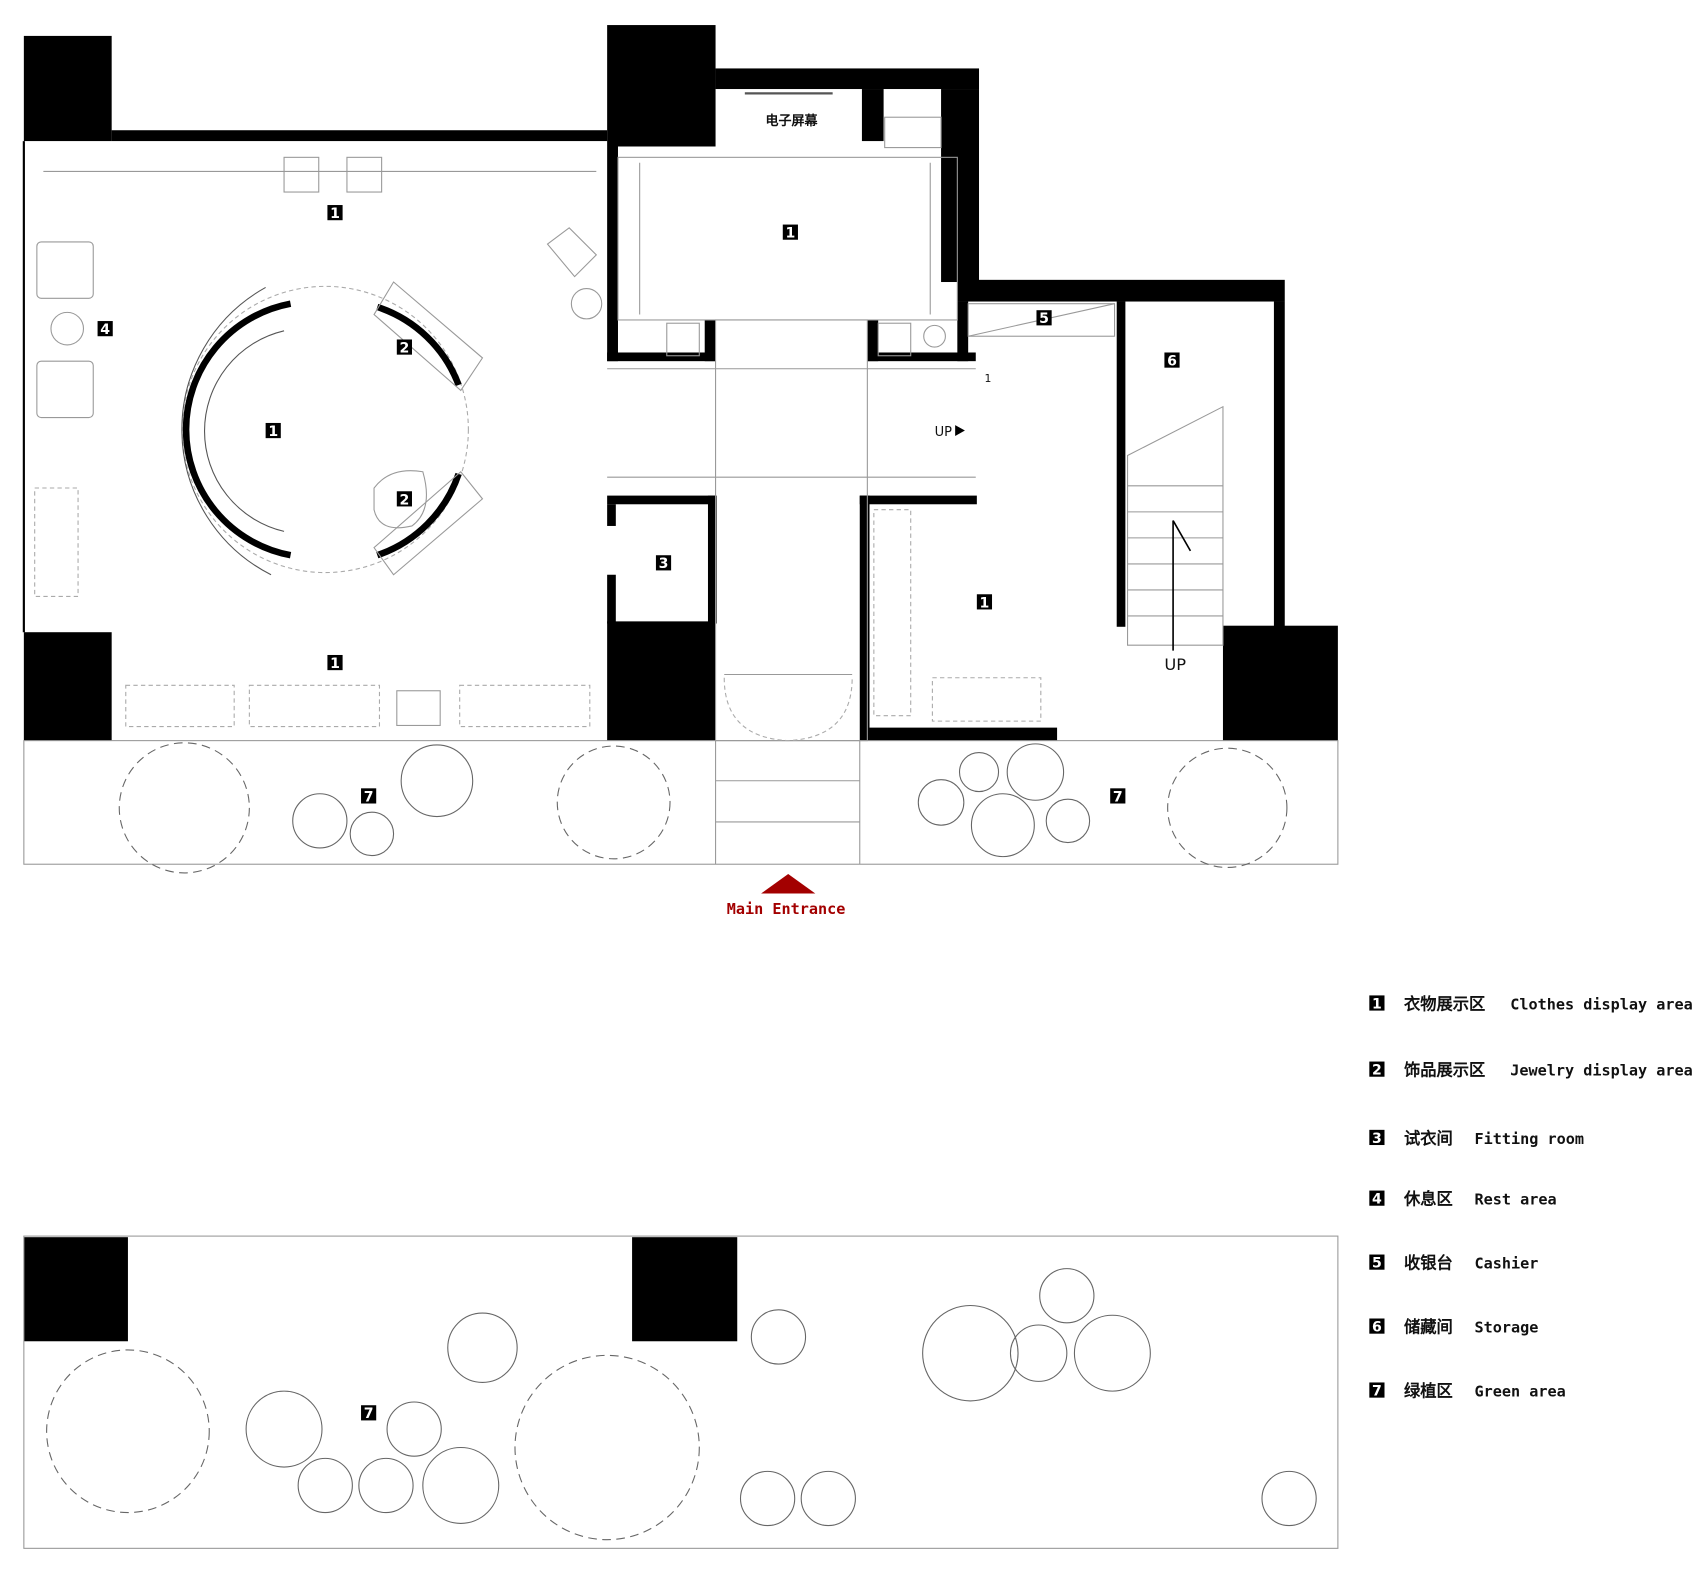 This screenshot has height=1581, width=1700. Describe the element at coordinates (332, 428) in the screenshot. I see `jewelry-ring-display` at that location.